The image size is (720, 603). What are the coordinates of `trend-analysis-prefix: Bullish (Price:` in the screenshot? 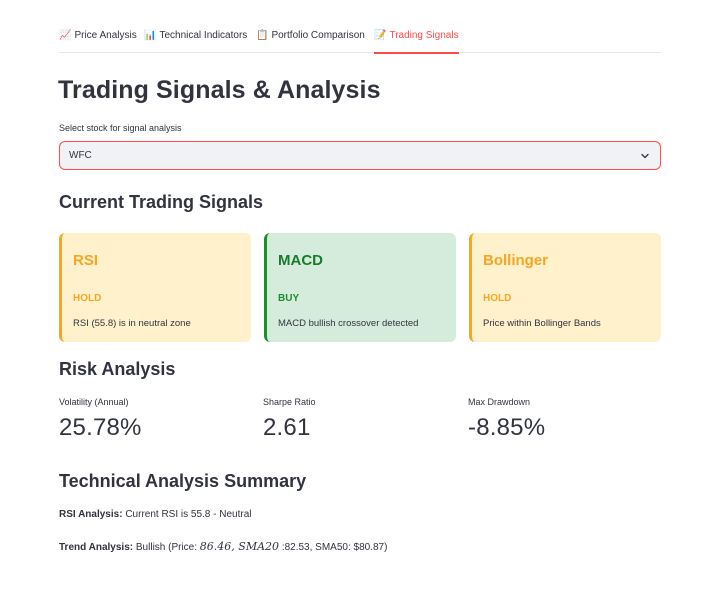 It's located at (167, 547).